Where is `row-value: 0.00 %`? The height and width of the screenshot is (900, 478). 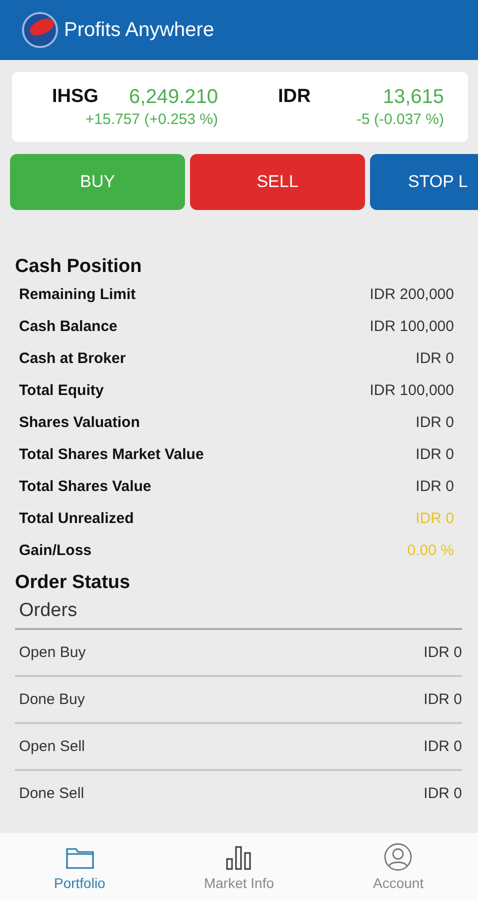 row-value: 0.00 % is located at coordinates (430, 550).